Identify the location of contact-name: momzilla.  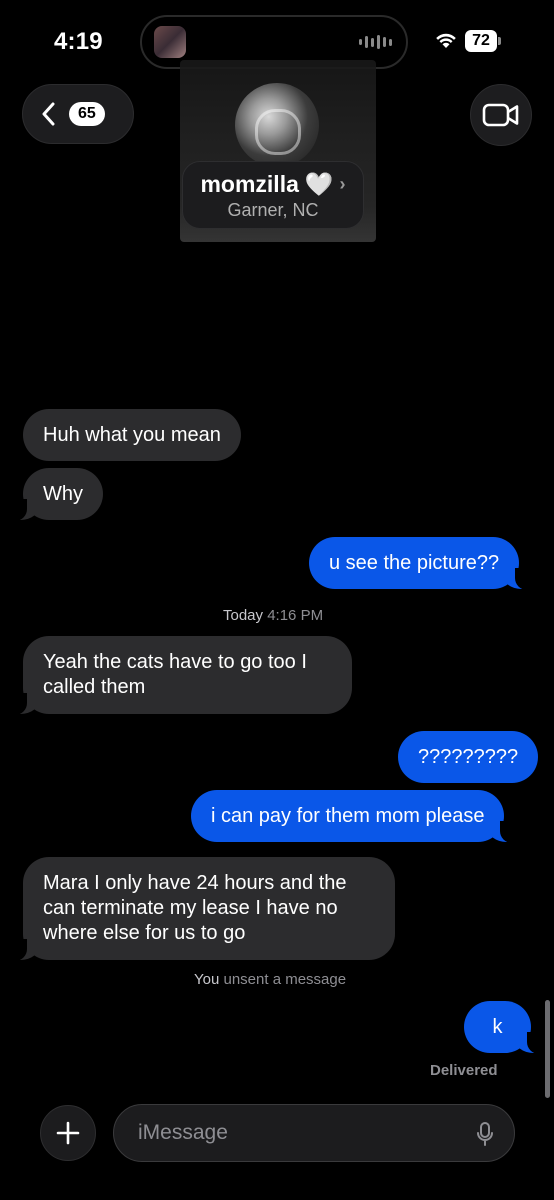
(249, 184).